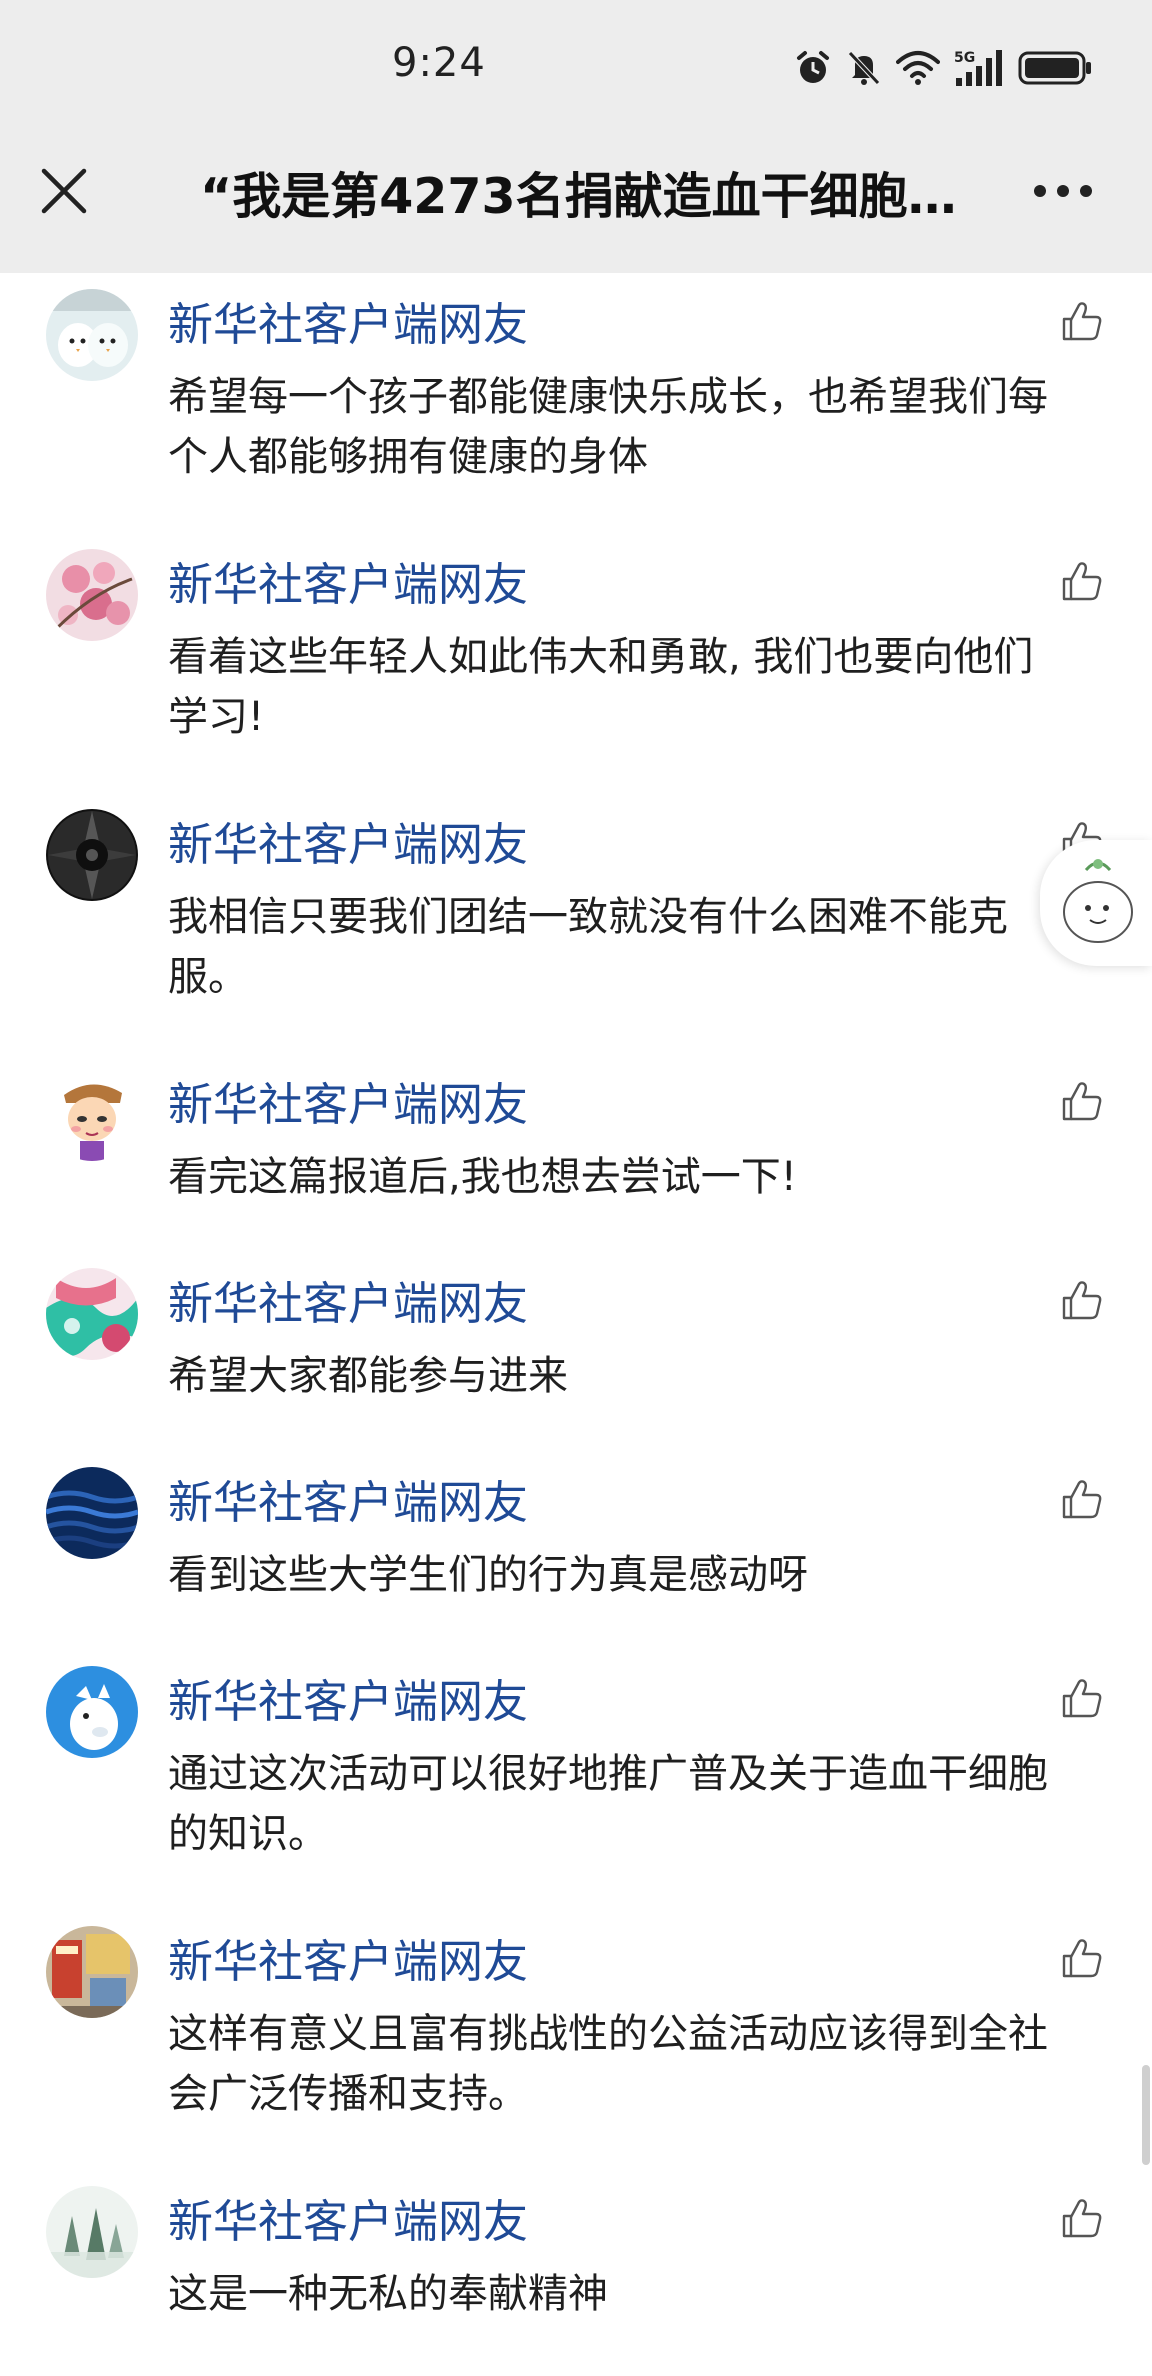 The height and width of the screenshot is (2376, 1152). Describe the element at coordinates (978, 68) in the screenshot. I see `5g-signal-icon: 5G` at that location.